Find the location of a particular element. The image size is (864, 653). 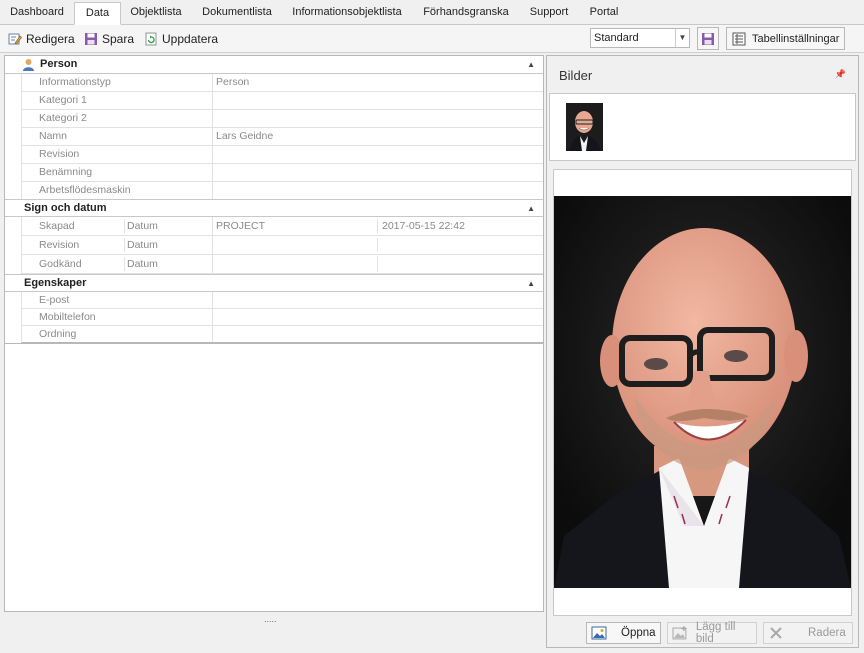

group-egenskaper-title: Egenskaper is located at coordinates (55, 283).